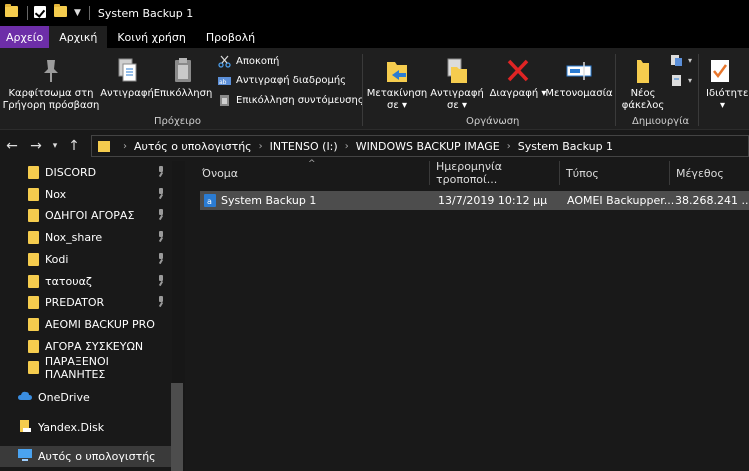 This screenshot has width=749, height=471. Describe the element at coordinates (457, 93) in the screenshot. I see `copy-to-label-line1: Αντιγραφή` at that location.